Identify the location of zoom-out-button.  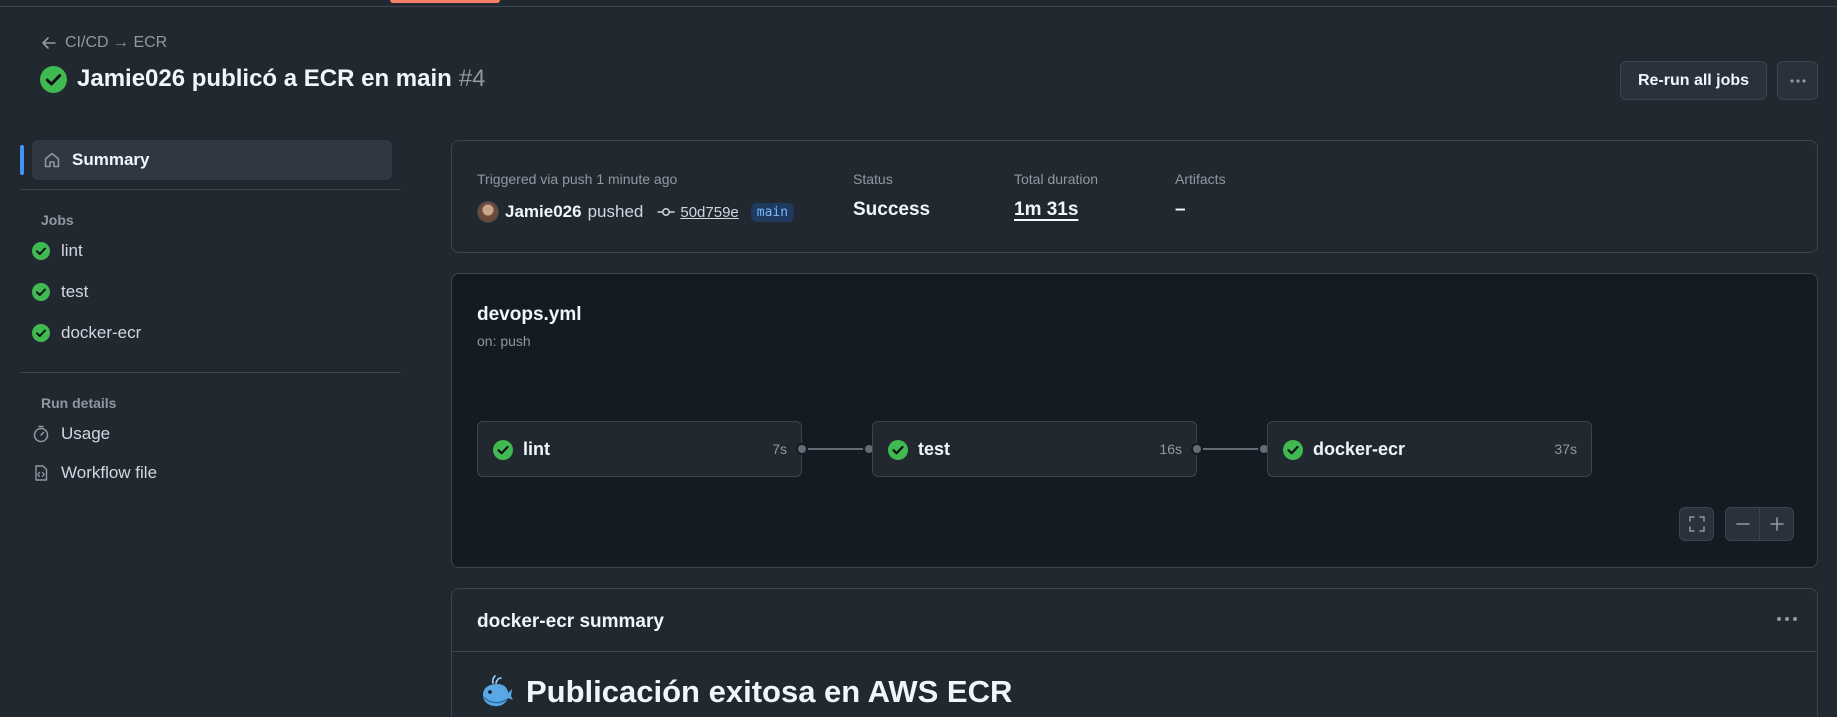
(1742, 524).